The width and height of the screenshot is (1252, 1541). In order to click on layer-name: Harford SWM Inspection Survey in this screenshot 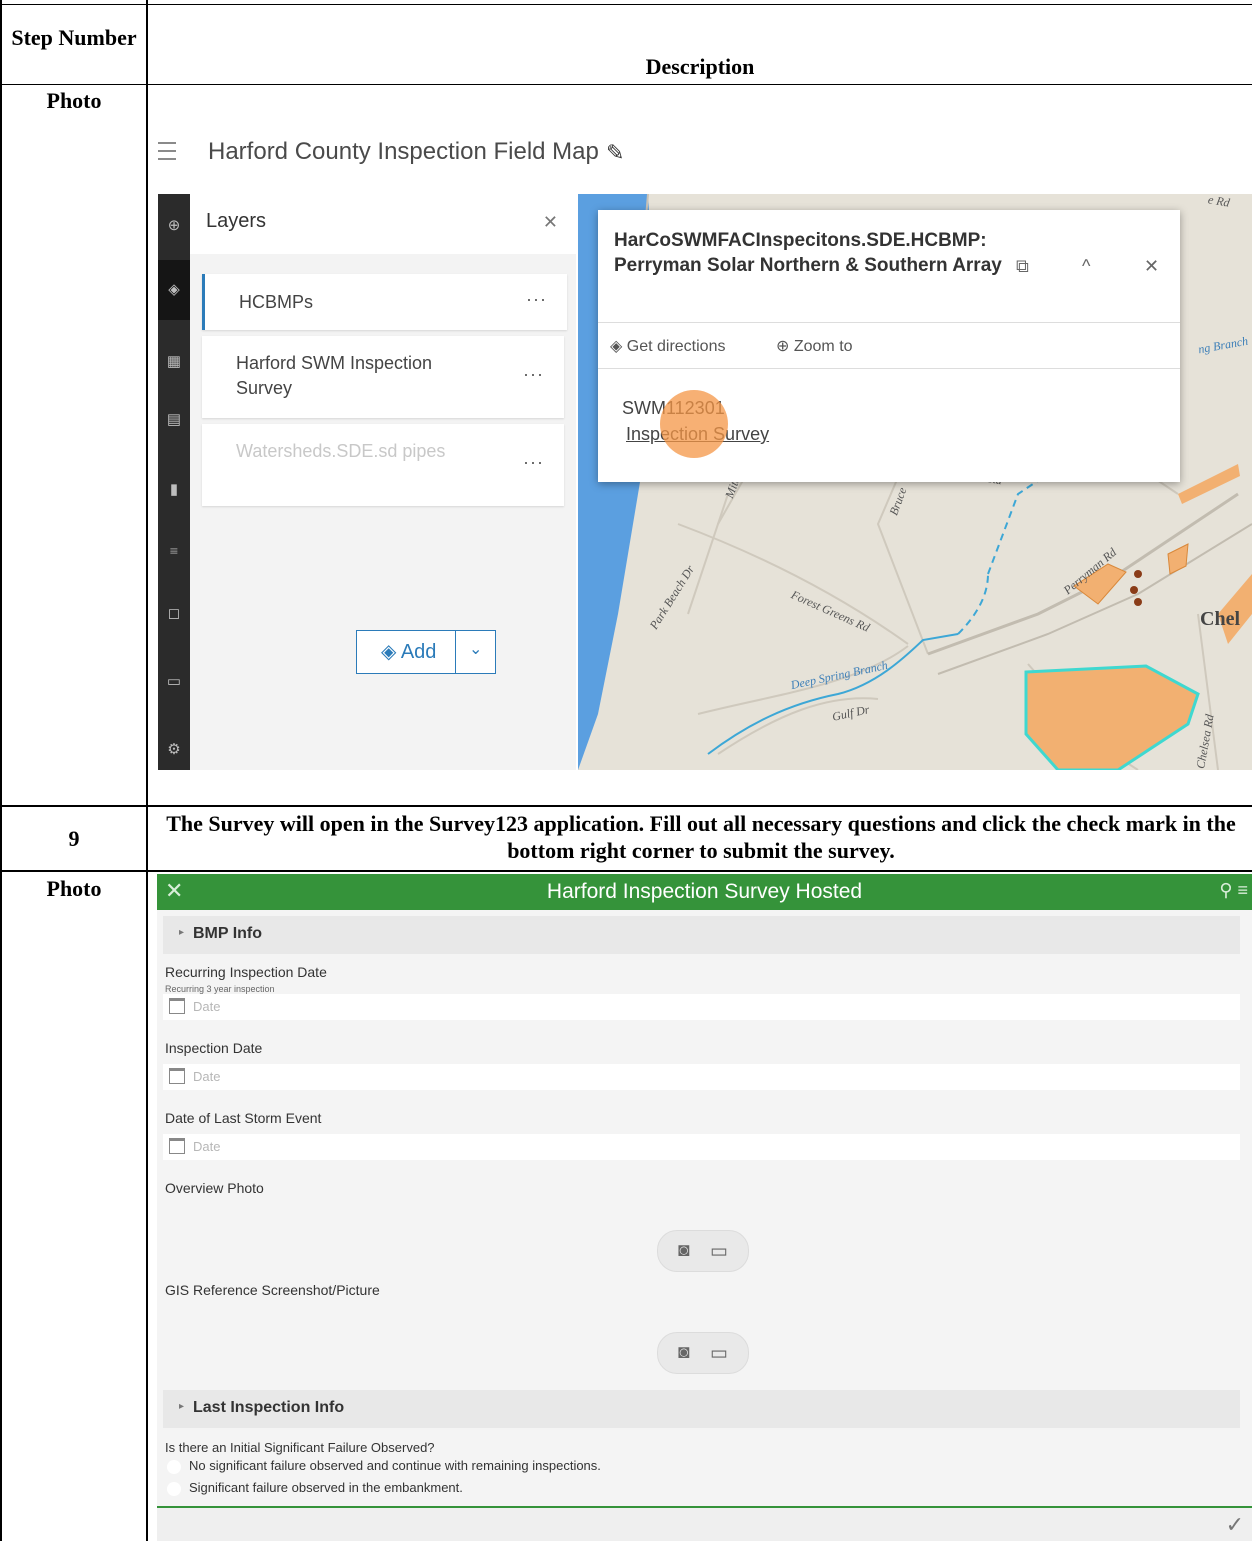, I will do `click(334, 375)`.